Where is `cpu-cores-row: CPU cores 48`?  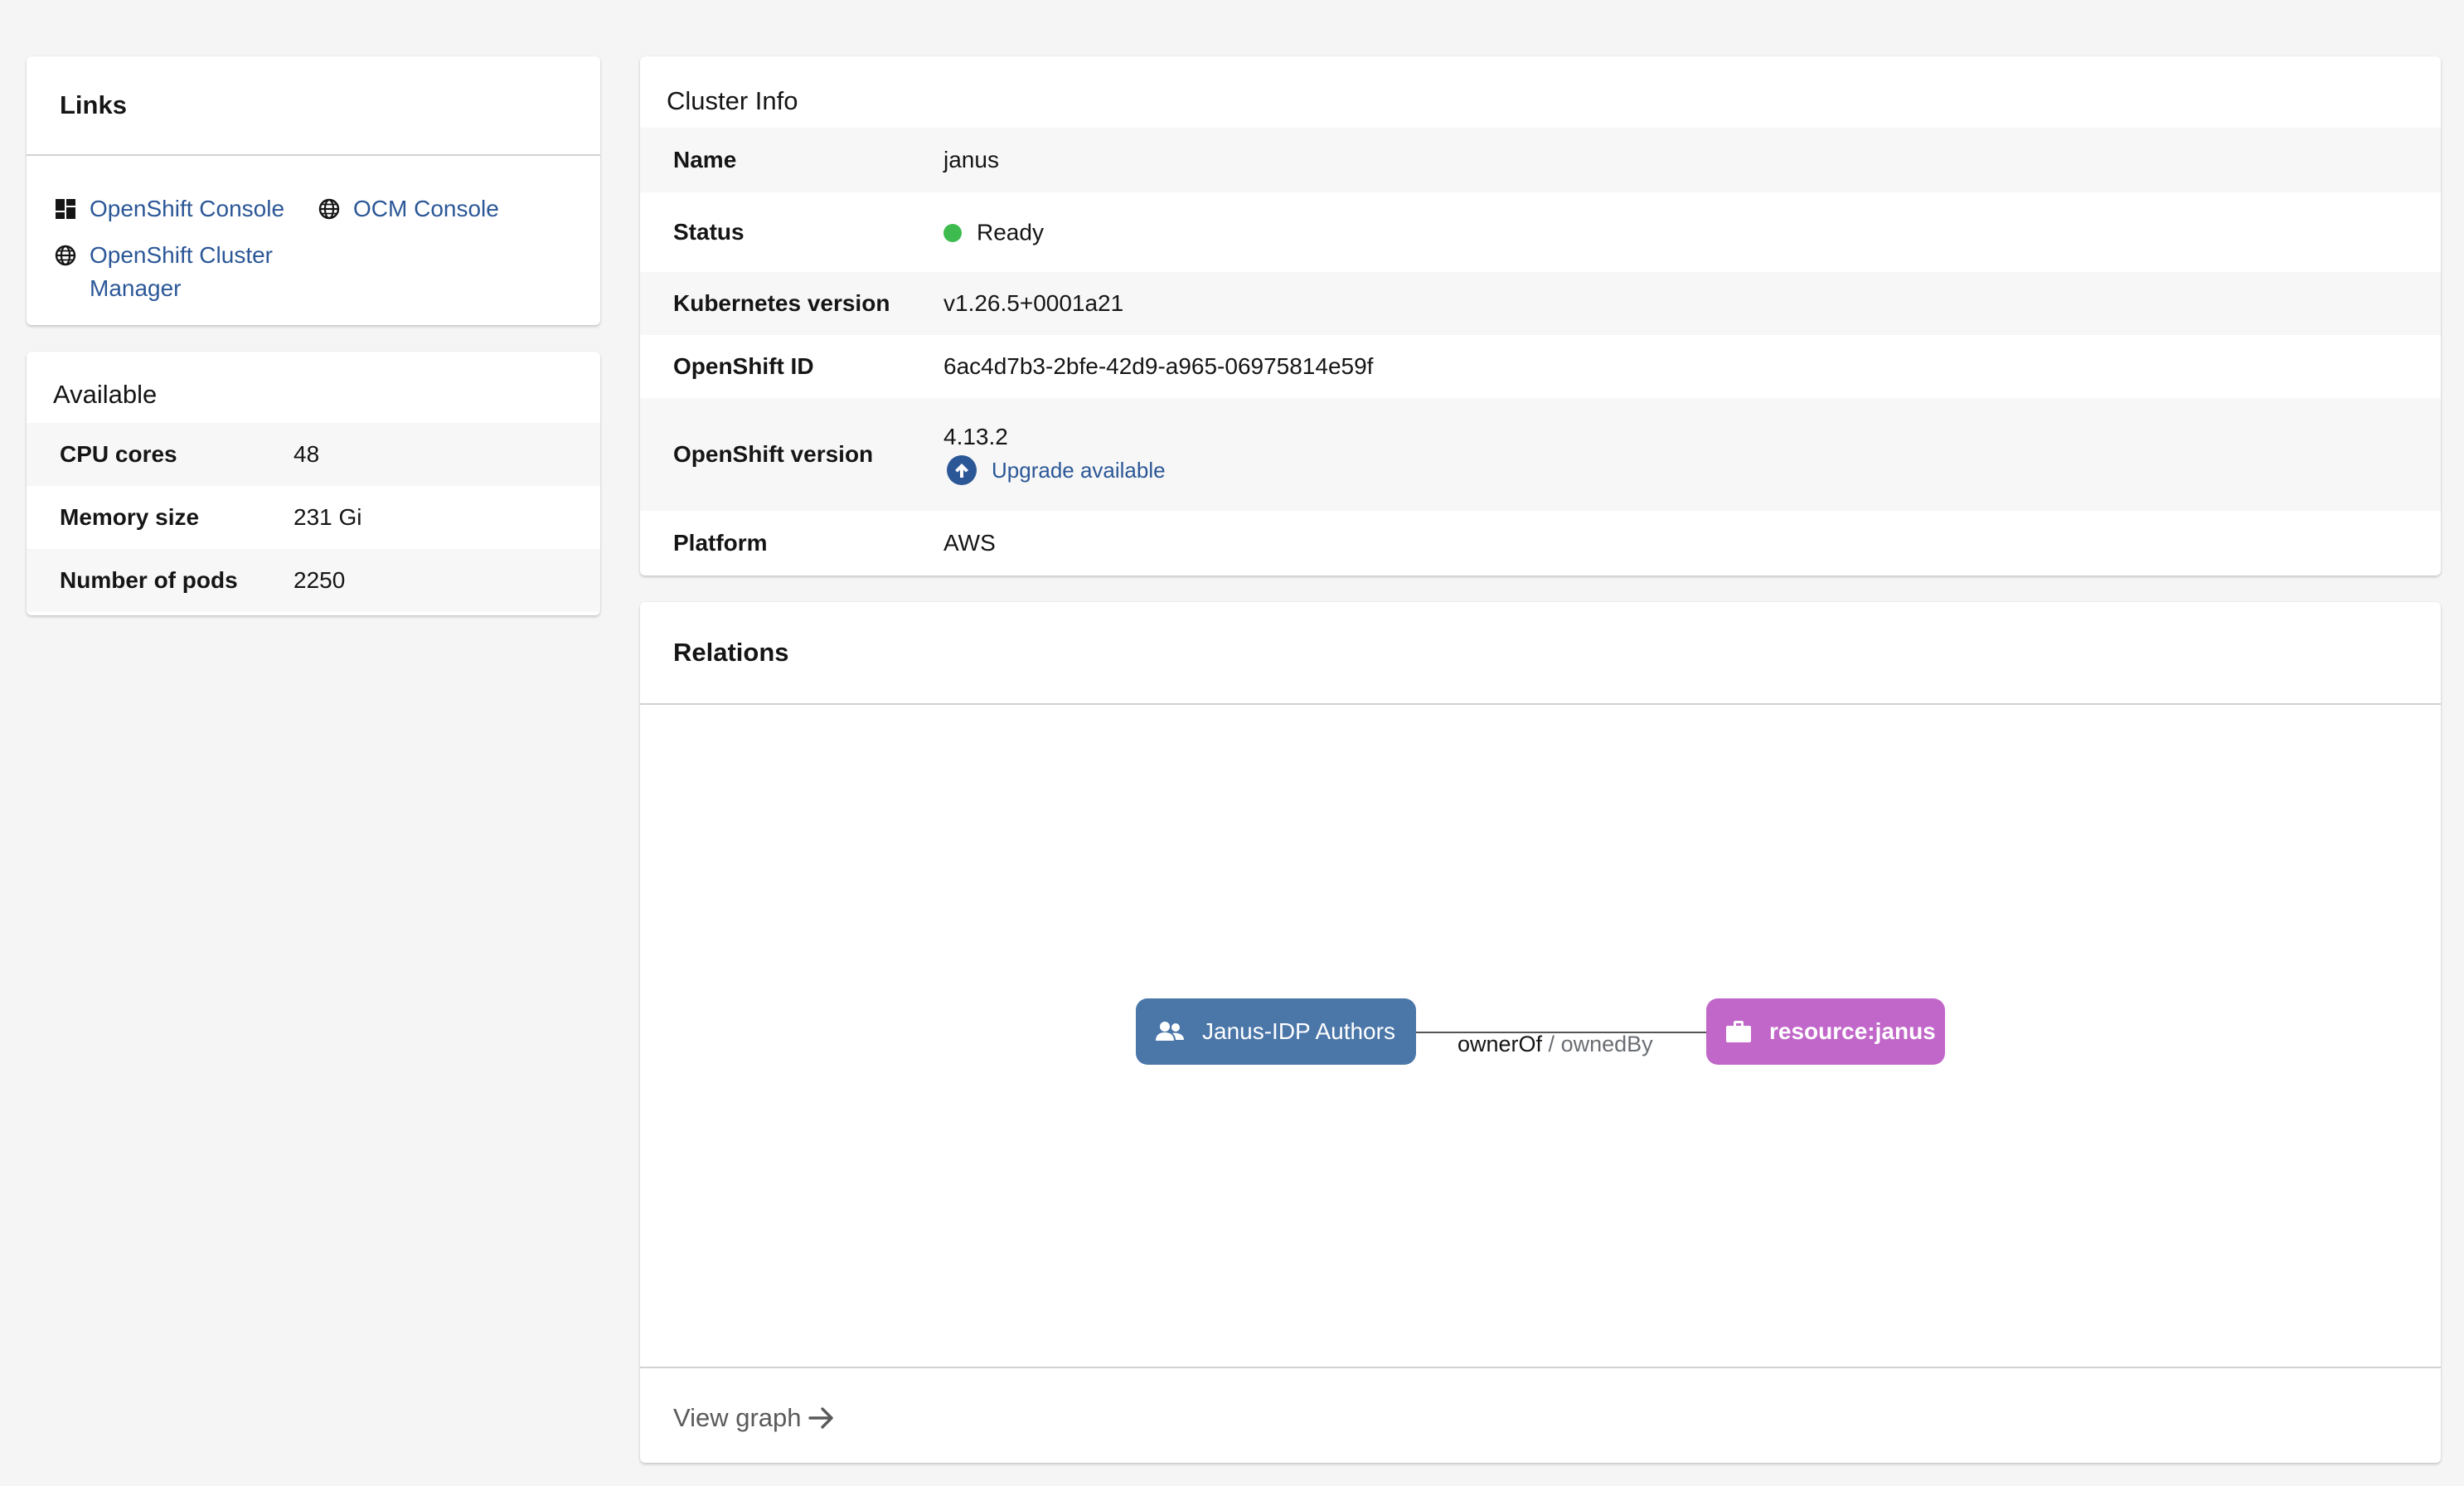
cpu-cores-row: CPU cores 48 is located at coordinates (314, 454).